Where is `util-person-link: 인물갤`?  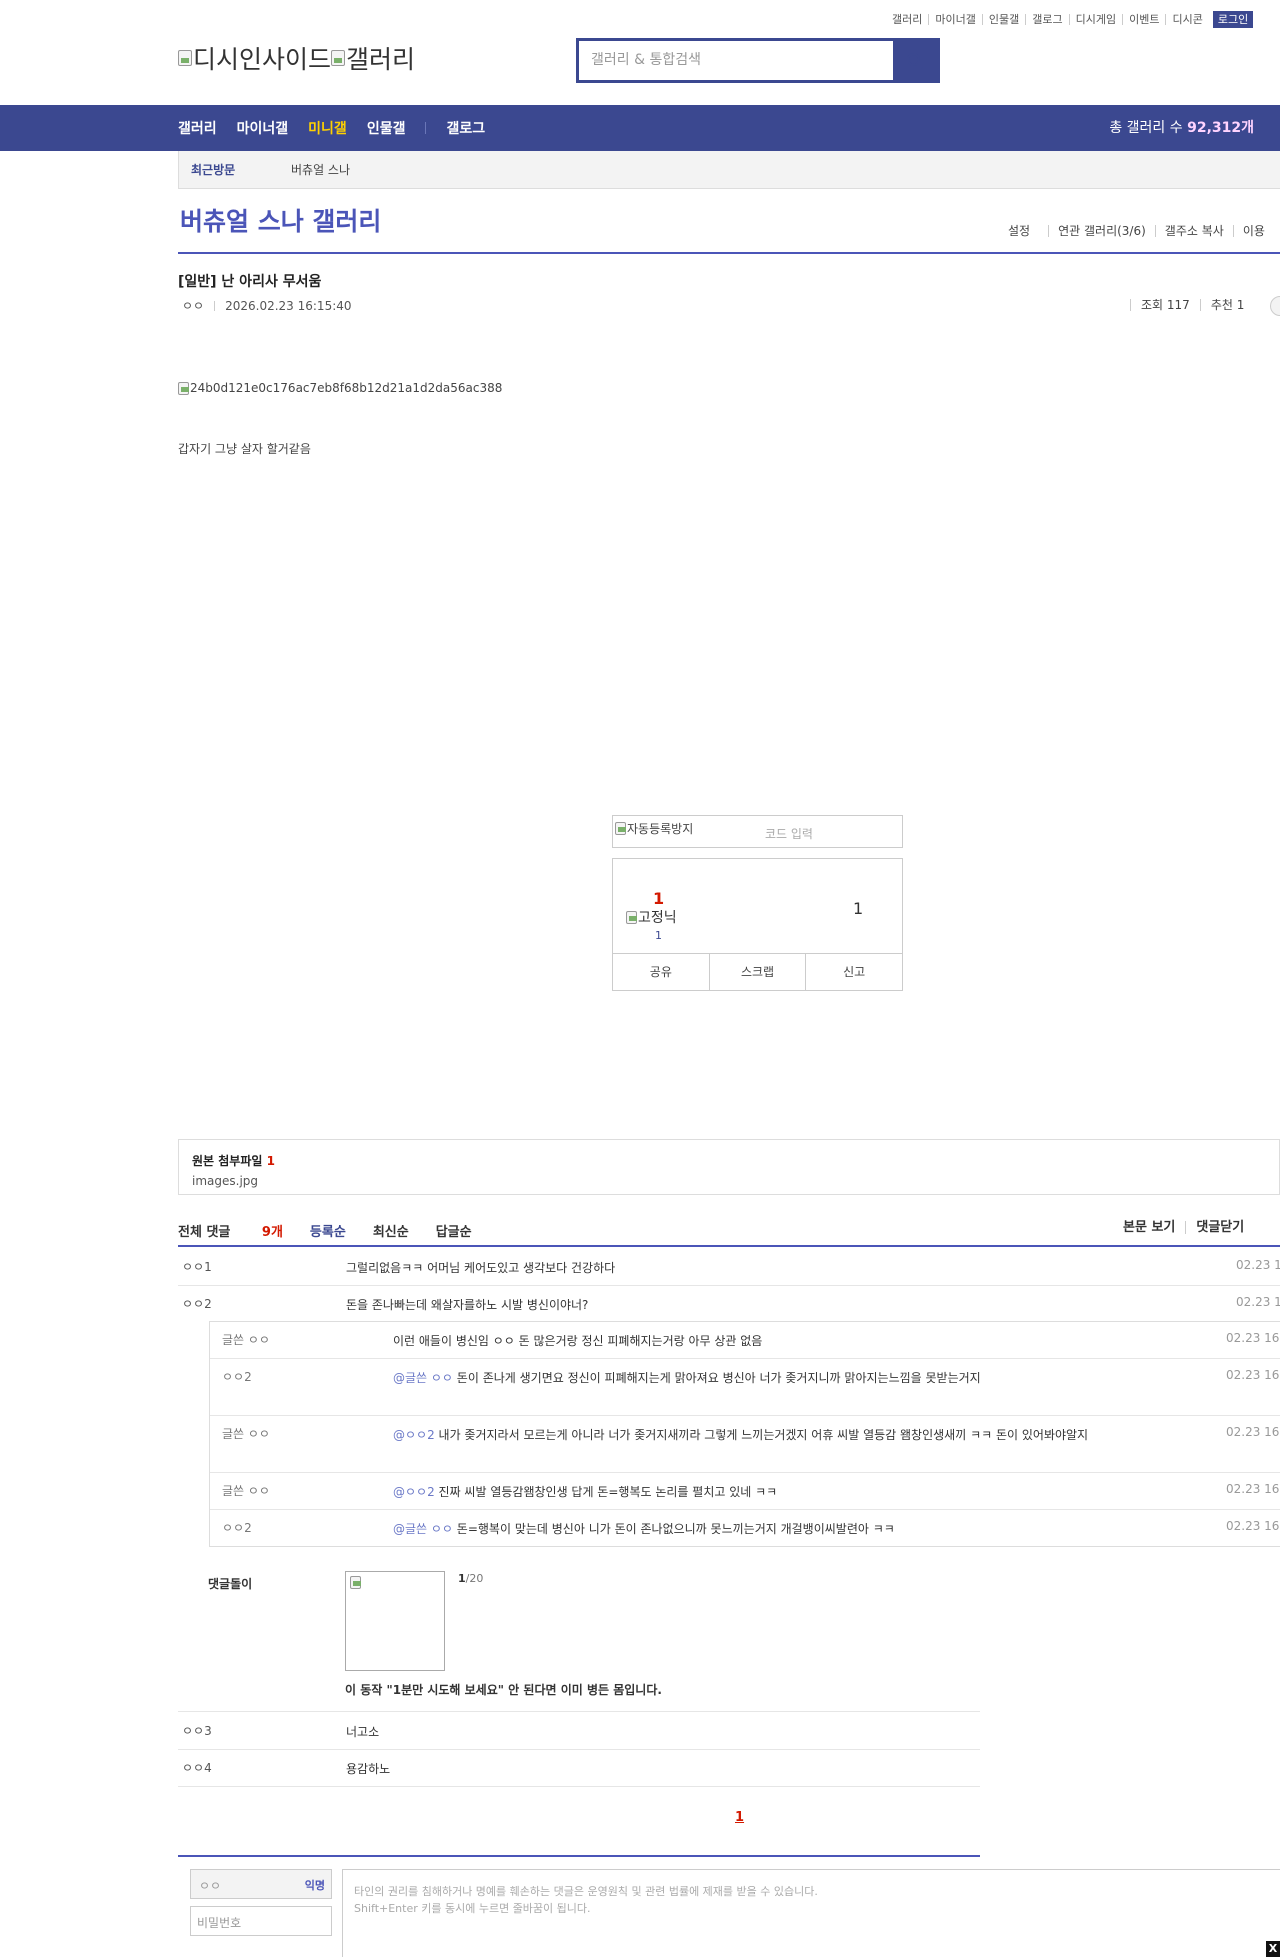
util-person-link: 인물갤 is located at coordinates (1003, 19).